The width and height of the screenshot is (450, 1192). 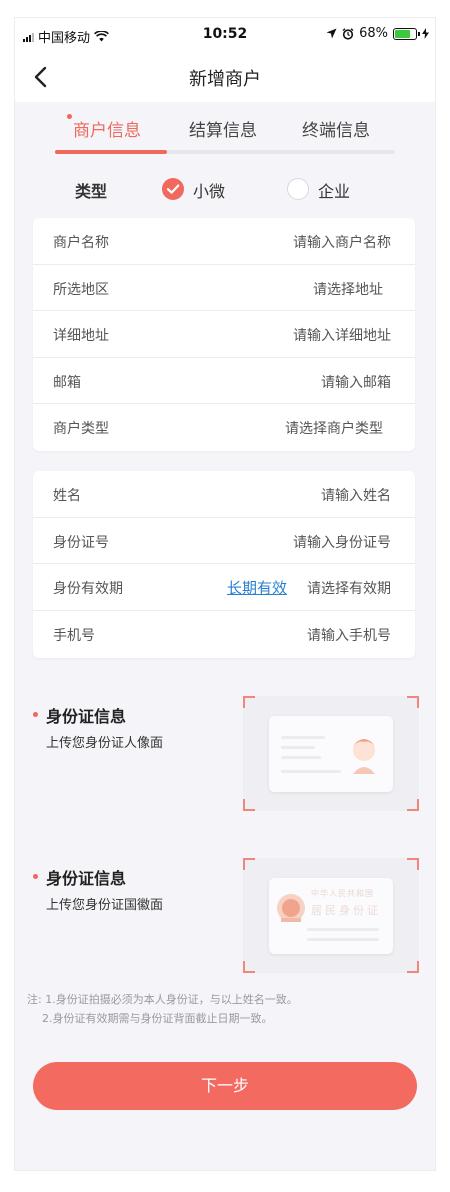 I want to click on field-label: 姓名, so click(x=67, y=496).